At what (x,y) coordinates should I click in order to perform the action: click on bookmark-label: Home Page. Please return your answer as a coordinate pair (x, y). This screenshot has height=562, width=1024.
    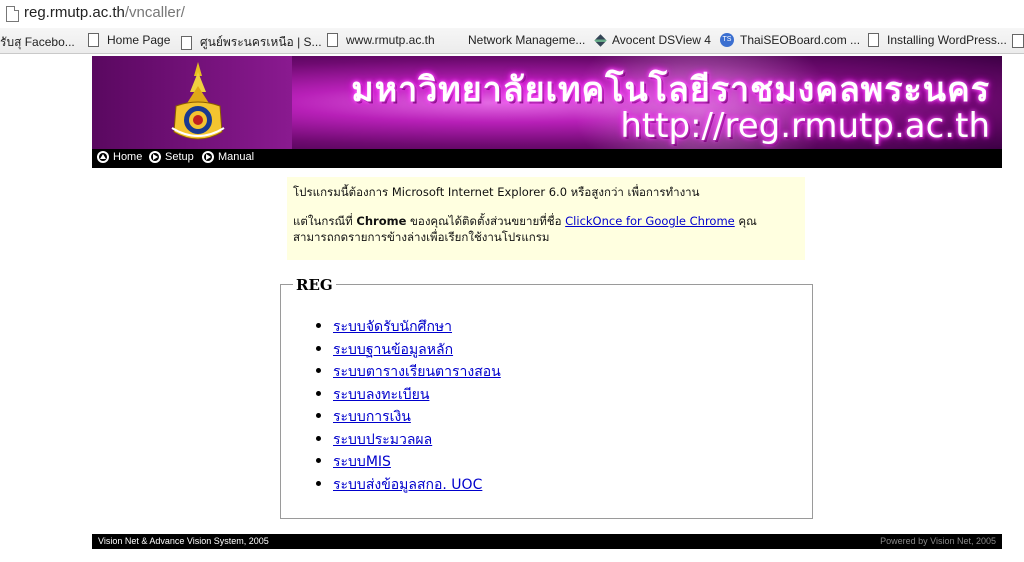
    Looking at the image, I should click on (139, 40).